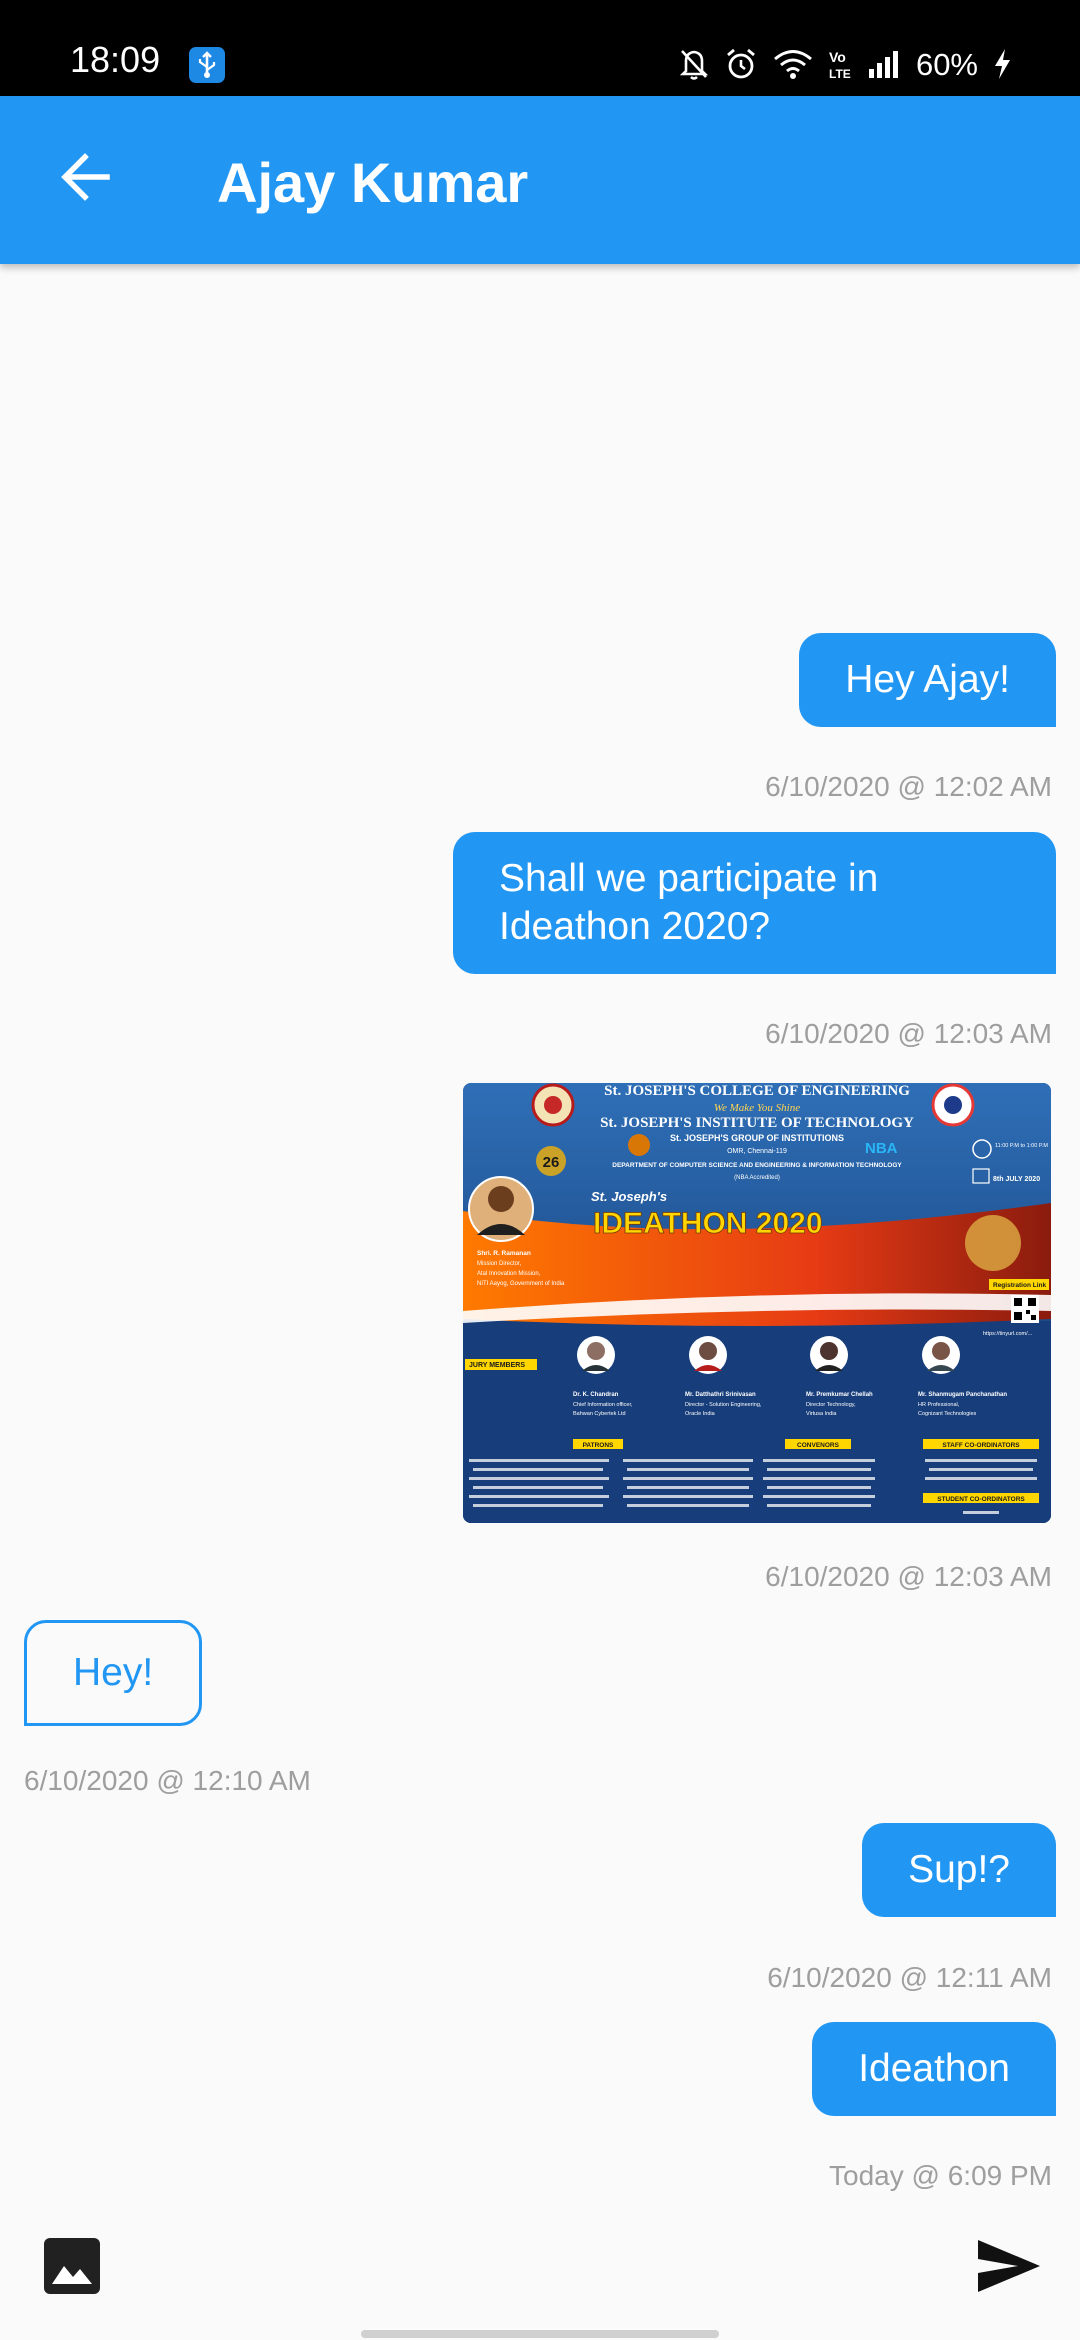 This screenshot has width=1080, height=2340. Describe the element at coordinates (694, 64) in the screenshot. I see `notifications-off-icon` at that location.